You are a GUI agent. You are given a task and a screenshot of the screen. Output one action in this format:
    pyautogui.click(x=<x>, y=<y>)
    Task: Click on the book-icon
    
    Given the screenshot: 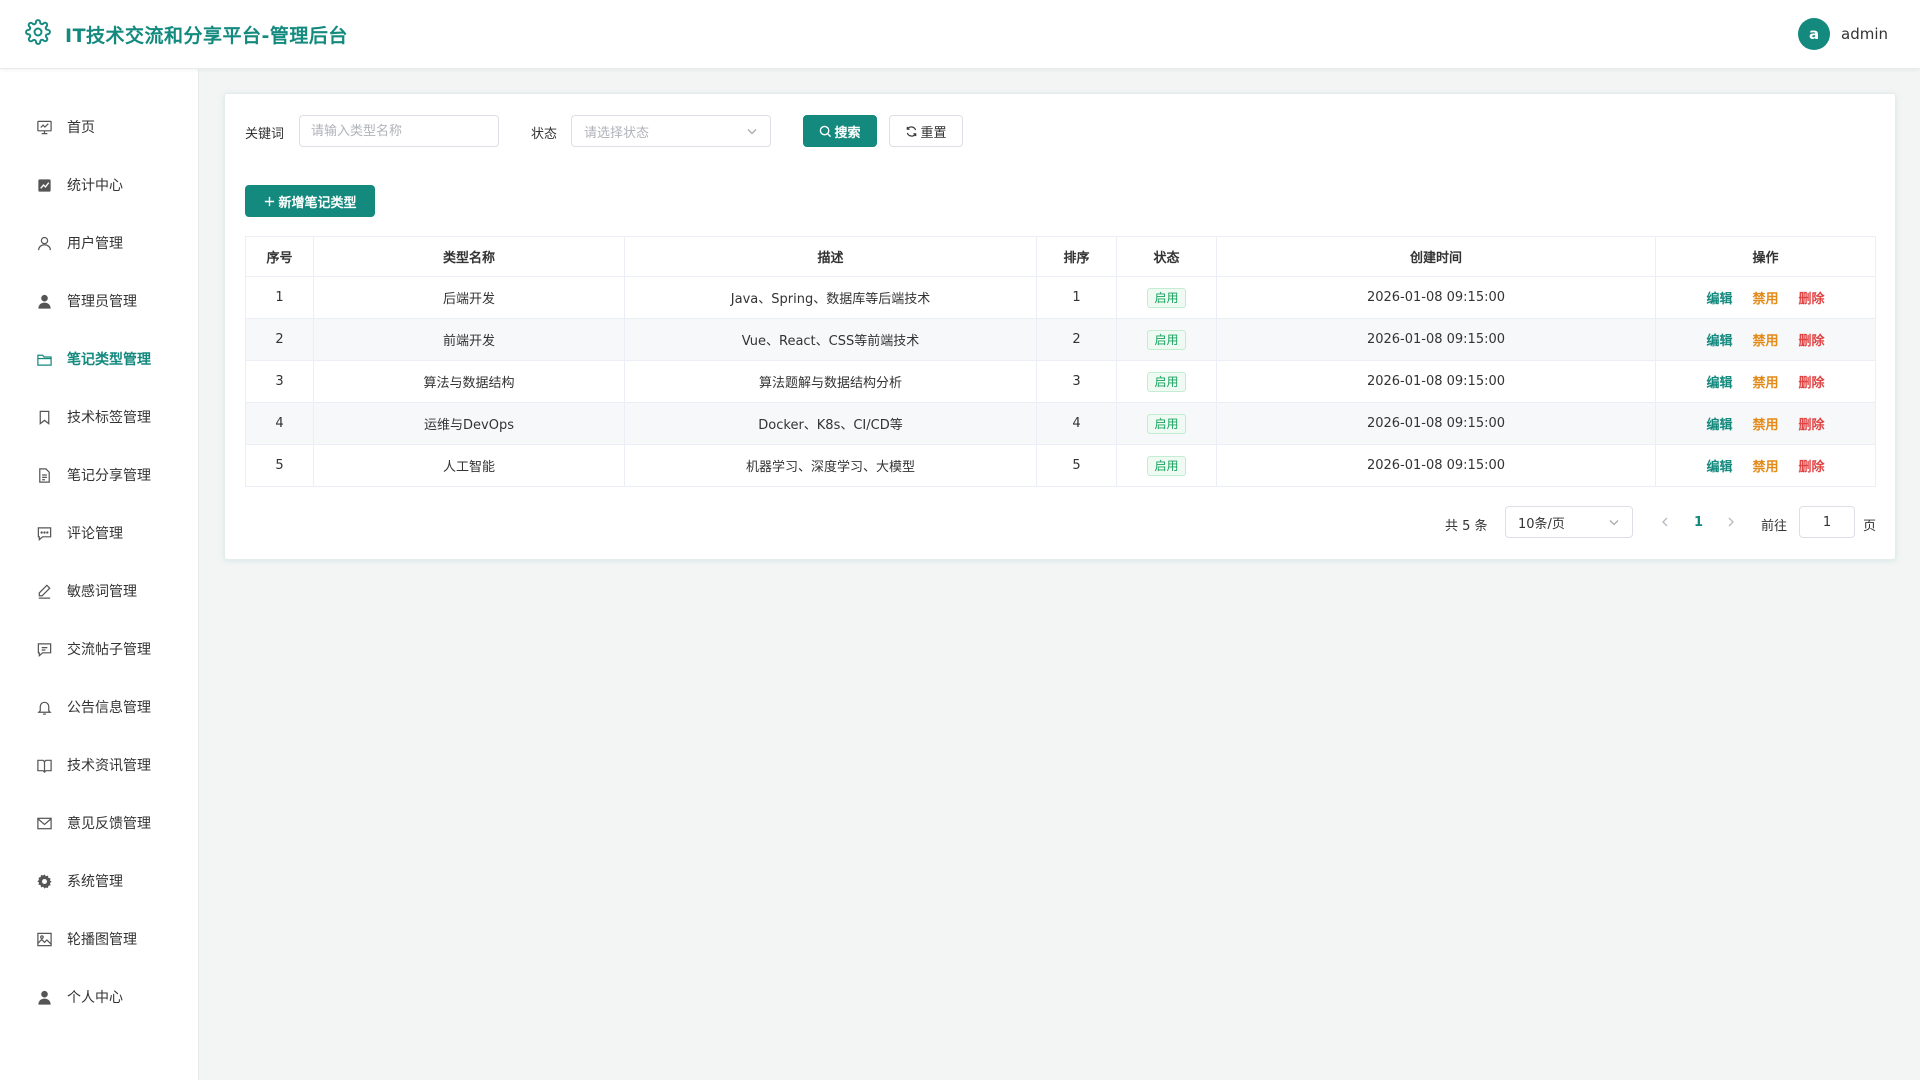 What is the action you would take?
    pyautogui.click(x=44, y=765)
    